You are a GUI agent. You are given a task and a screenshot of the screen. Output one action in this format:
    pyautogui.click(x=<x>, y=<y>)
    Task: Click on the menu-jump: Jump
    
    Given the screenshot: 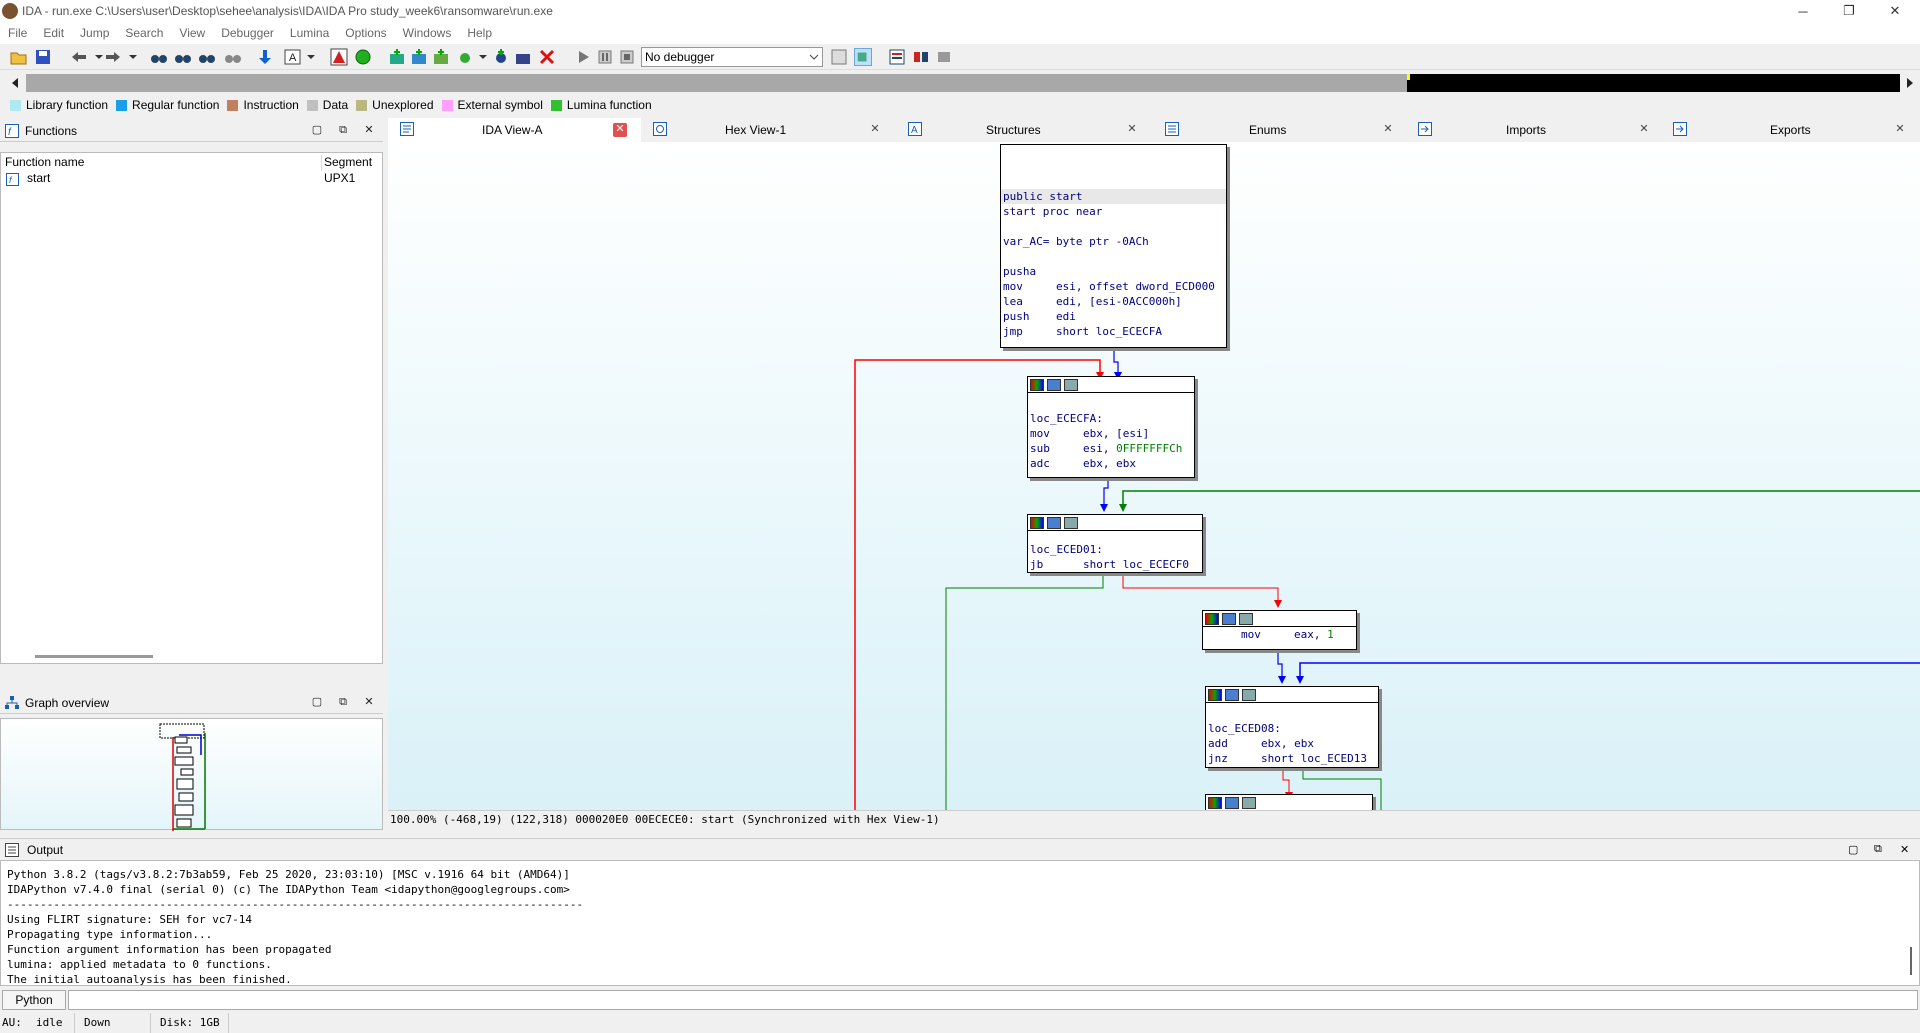 What is the action you would take?
    pyautogui.click(x=94, y=33)
    